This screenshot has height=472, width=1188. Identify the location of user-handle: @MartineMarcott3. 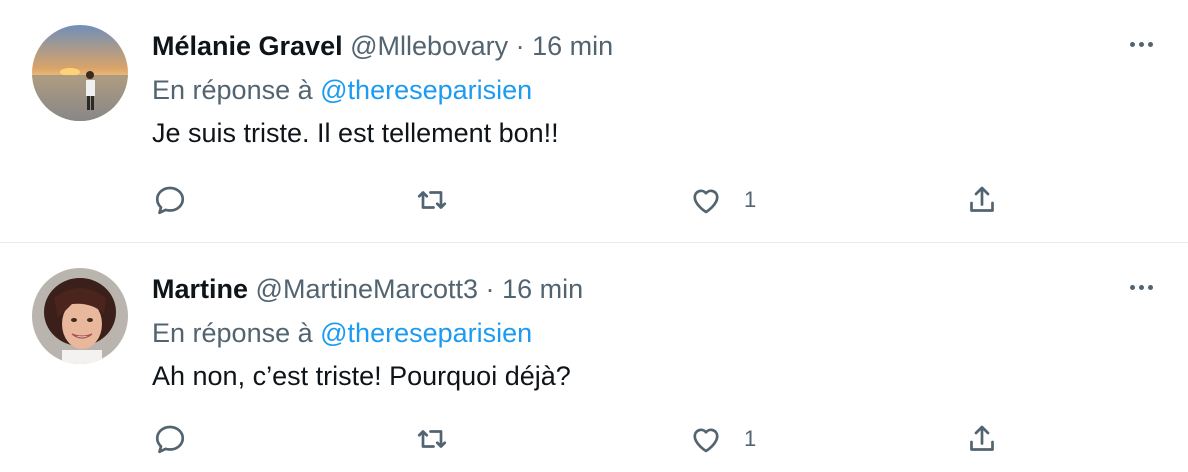
(367, 289).